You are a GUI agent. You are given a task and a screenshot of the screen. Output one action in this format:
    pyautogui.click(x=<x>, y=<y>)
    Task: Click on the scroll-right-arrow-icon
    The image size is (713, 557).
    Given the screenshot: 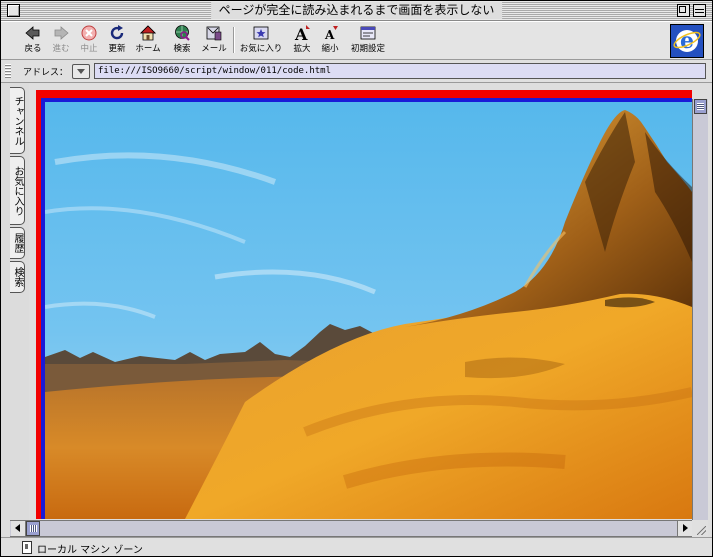 What is the action you would take?
    pyautogui.click(x=684, y=528)
    